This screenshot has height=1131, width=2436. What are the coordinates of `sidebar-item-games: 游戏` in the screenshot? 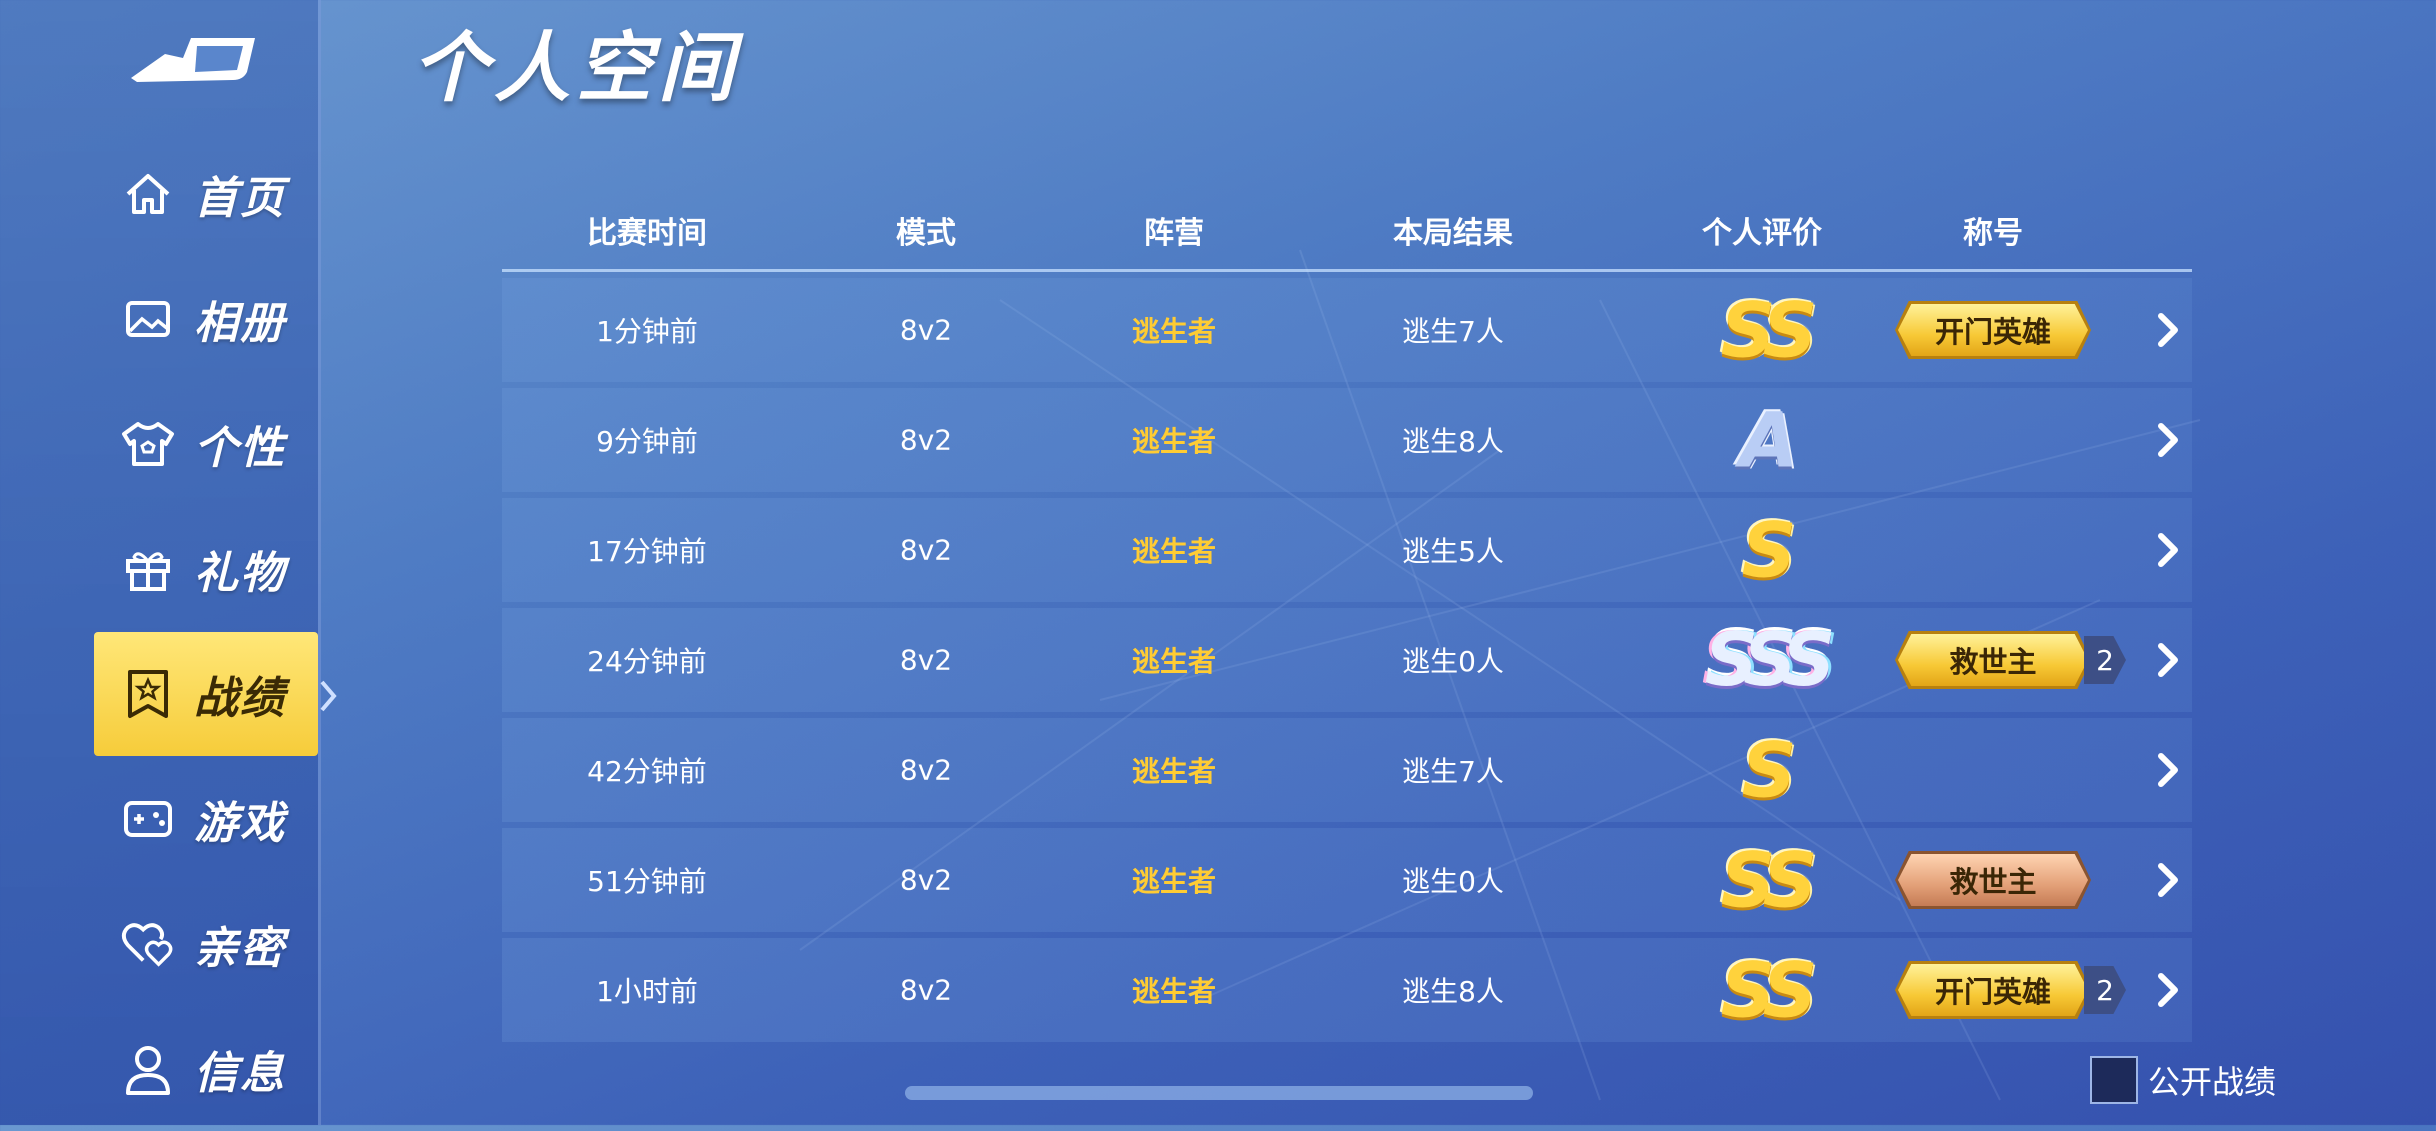 It's located at (206, 819).